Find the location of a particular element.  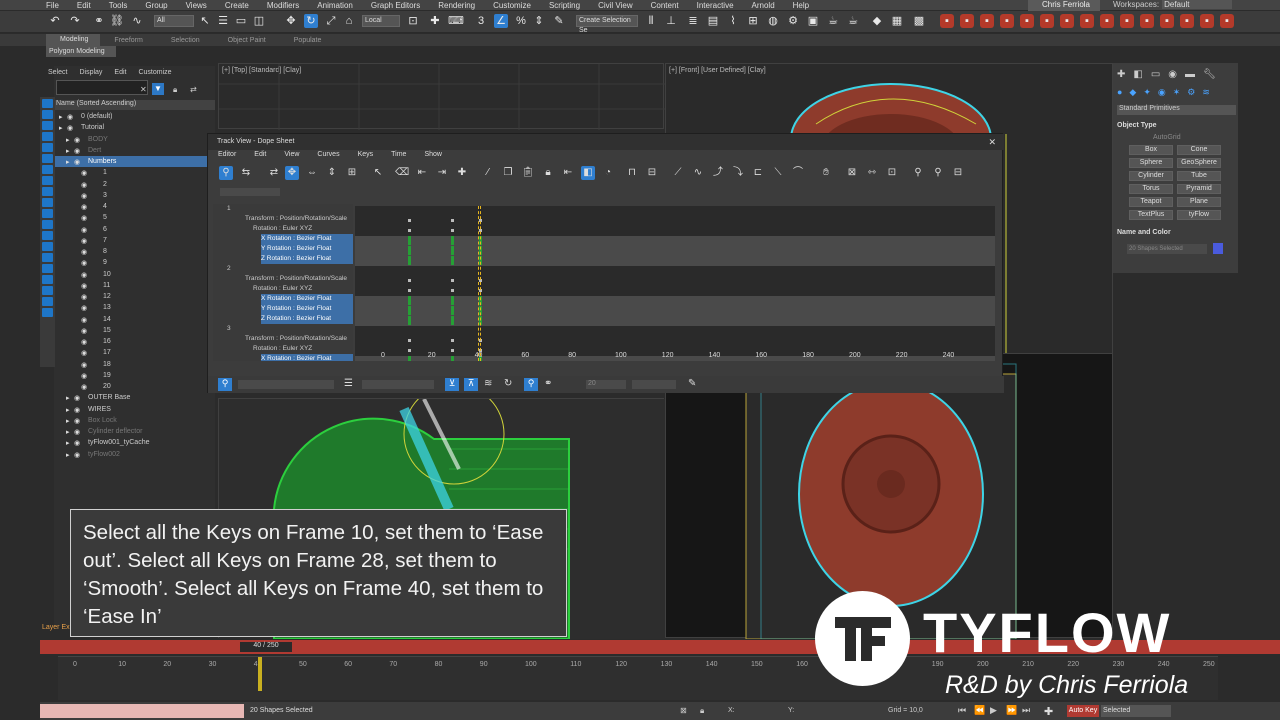

menu-scripting: Scripting is located at coordinates (564, 5).